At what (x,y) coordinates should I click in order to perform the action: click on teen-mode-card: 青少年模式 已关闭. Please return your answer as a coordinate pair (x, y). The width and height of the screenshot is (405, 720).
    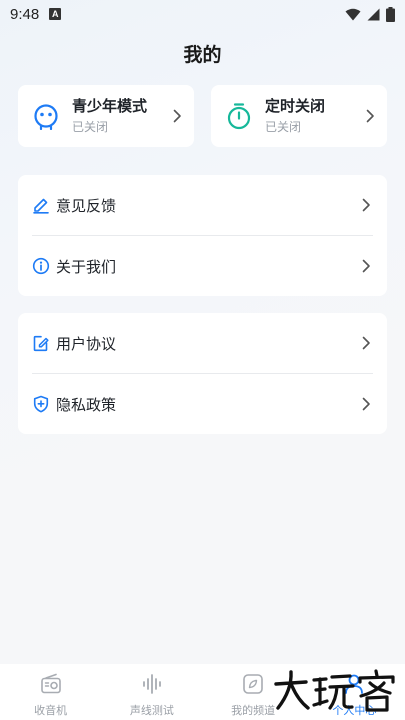
    Looking at the image, I should click on (106, 116).